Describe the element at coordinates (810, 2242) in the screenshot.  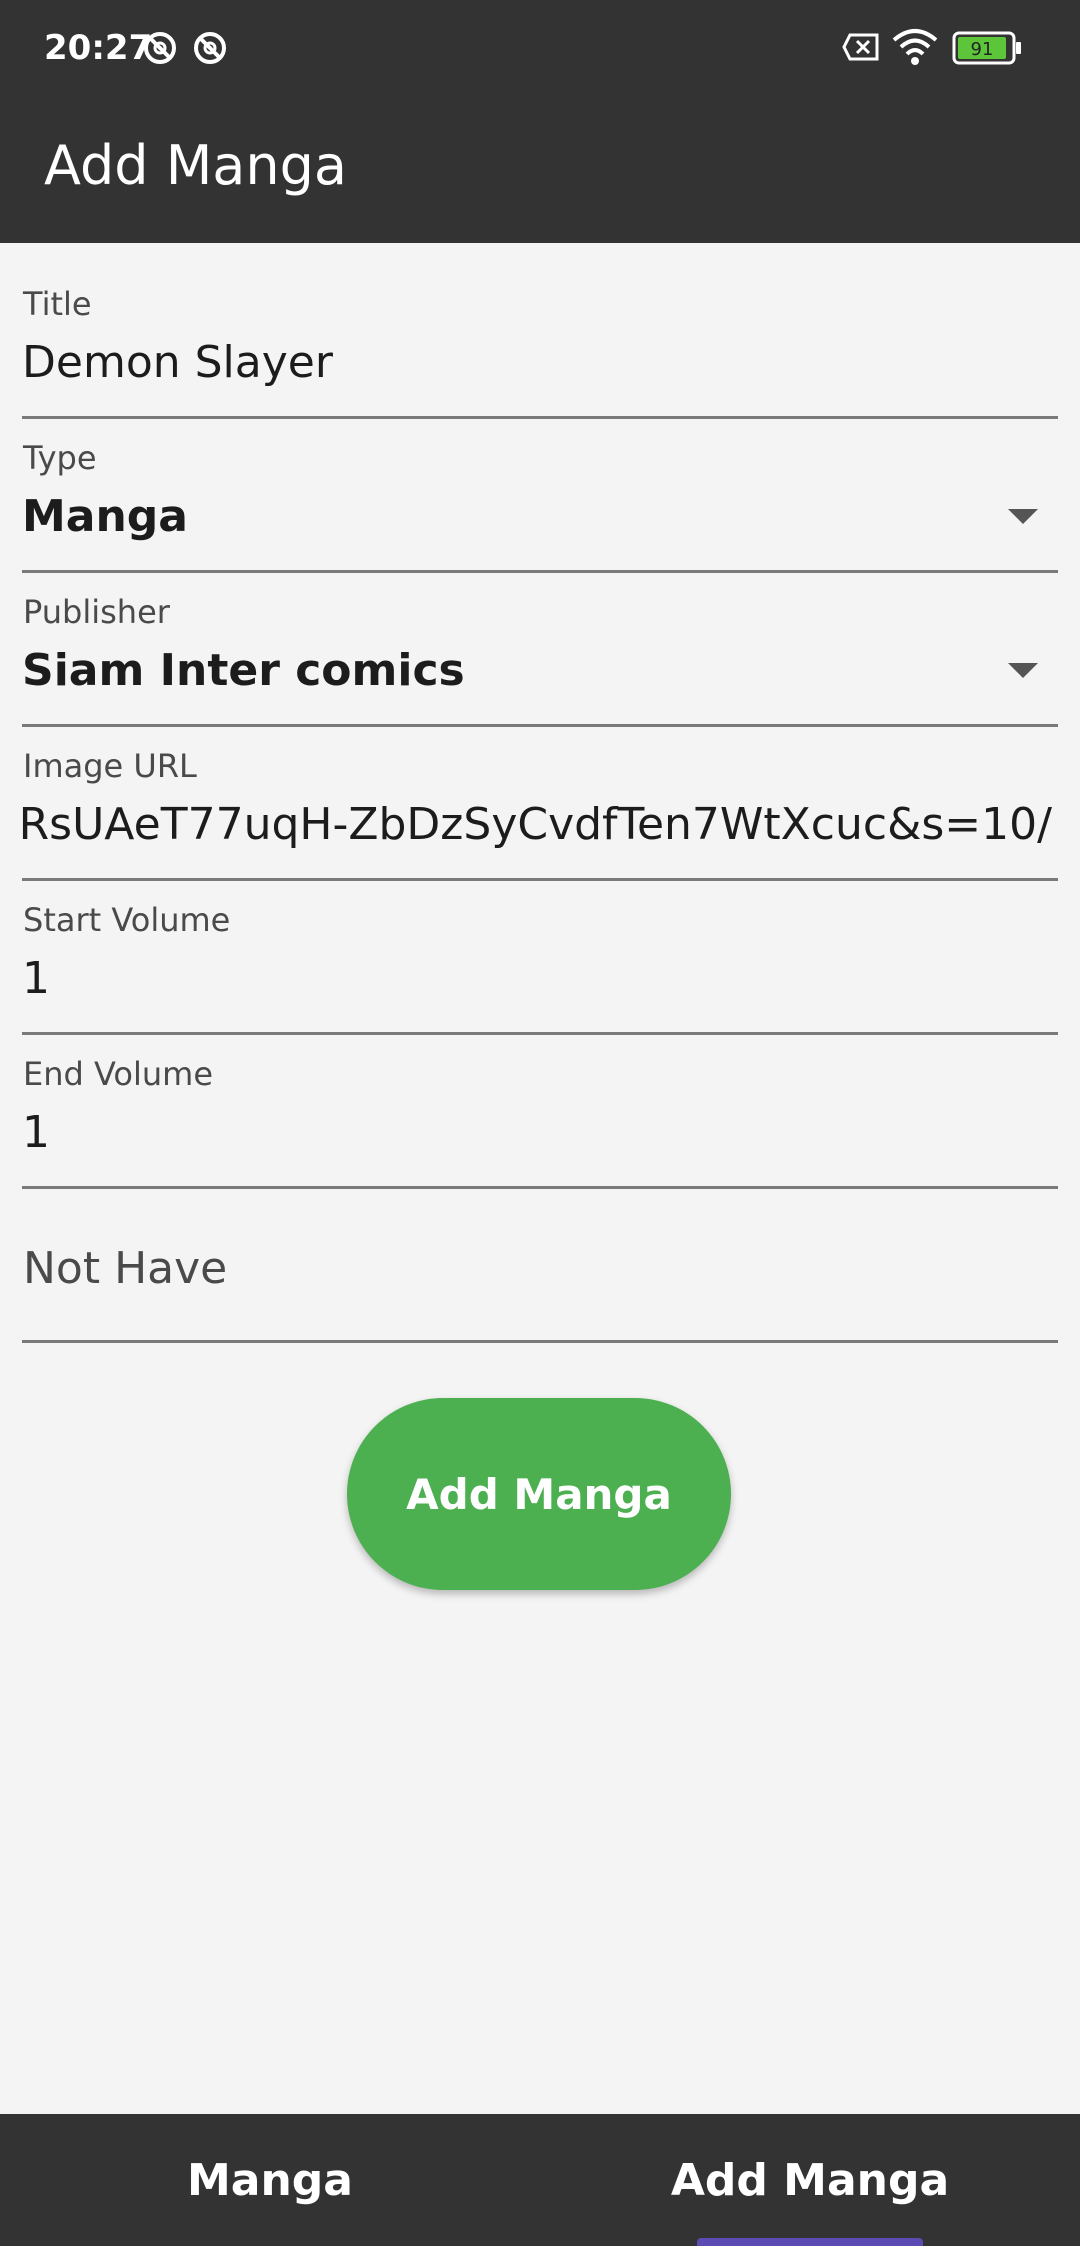
I see `active-tab-indicator` at that location.